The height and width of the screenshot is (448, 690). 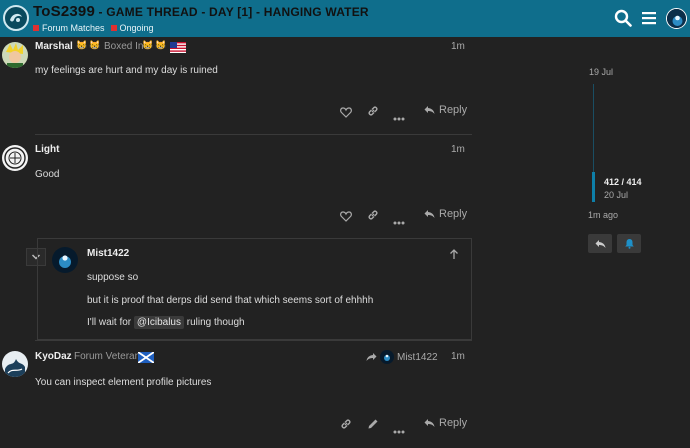 What do you see at coordinates (371, 357) in the screenshot?
I see `share-arrow-icon` at bounding box center [371, 357].